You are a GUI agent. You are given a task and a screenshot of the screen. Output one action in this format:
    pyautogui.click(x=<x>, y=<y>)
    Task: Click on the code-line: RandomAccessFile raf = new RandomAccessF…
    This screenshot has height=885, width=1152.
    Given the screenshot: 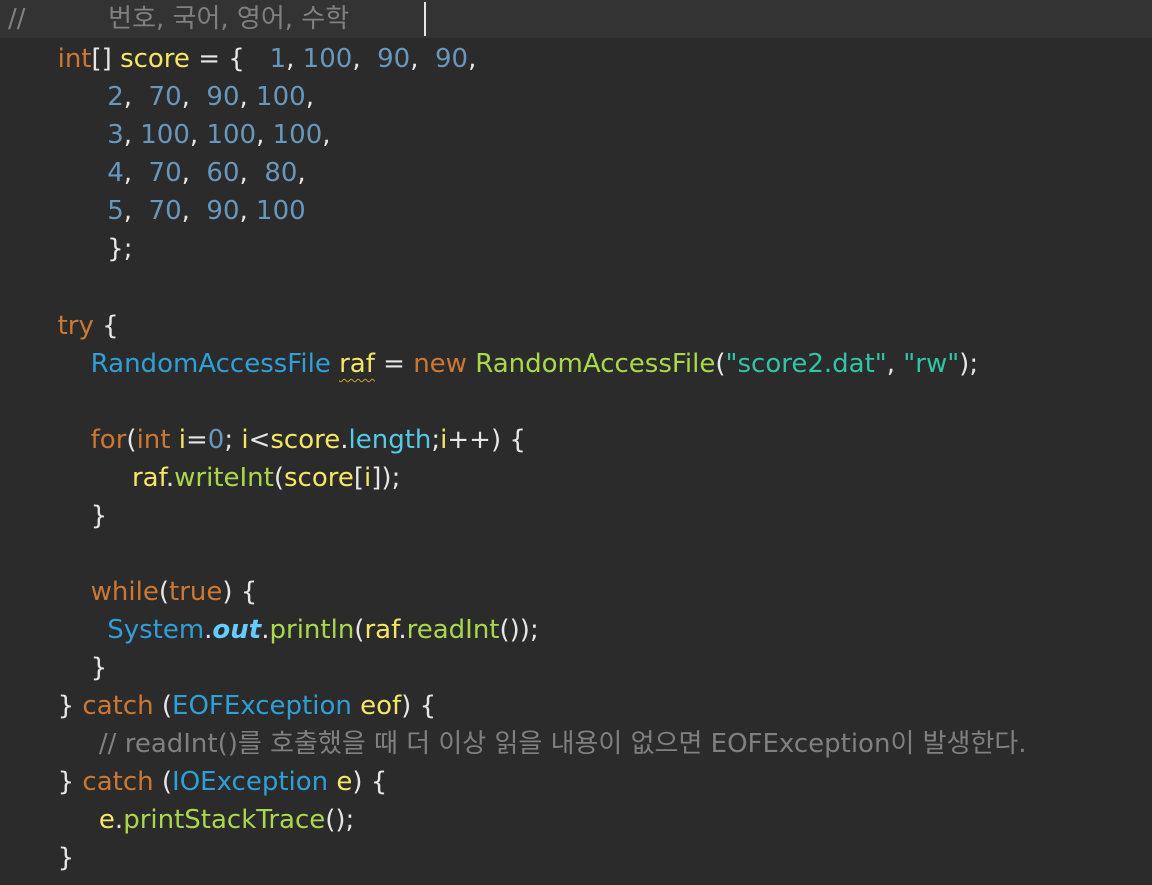 What is the action you would take?
    pyautogui.click(x=493, y=364)
    